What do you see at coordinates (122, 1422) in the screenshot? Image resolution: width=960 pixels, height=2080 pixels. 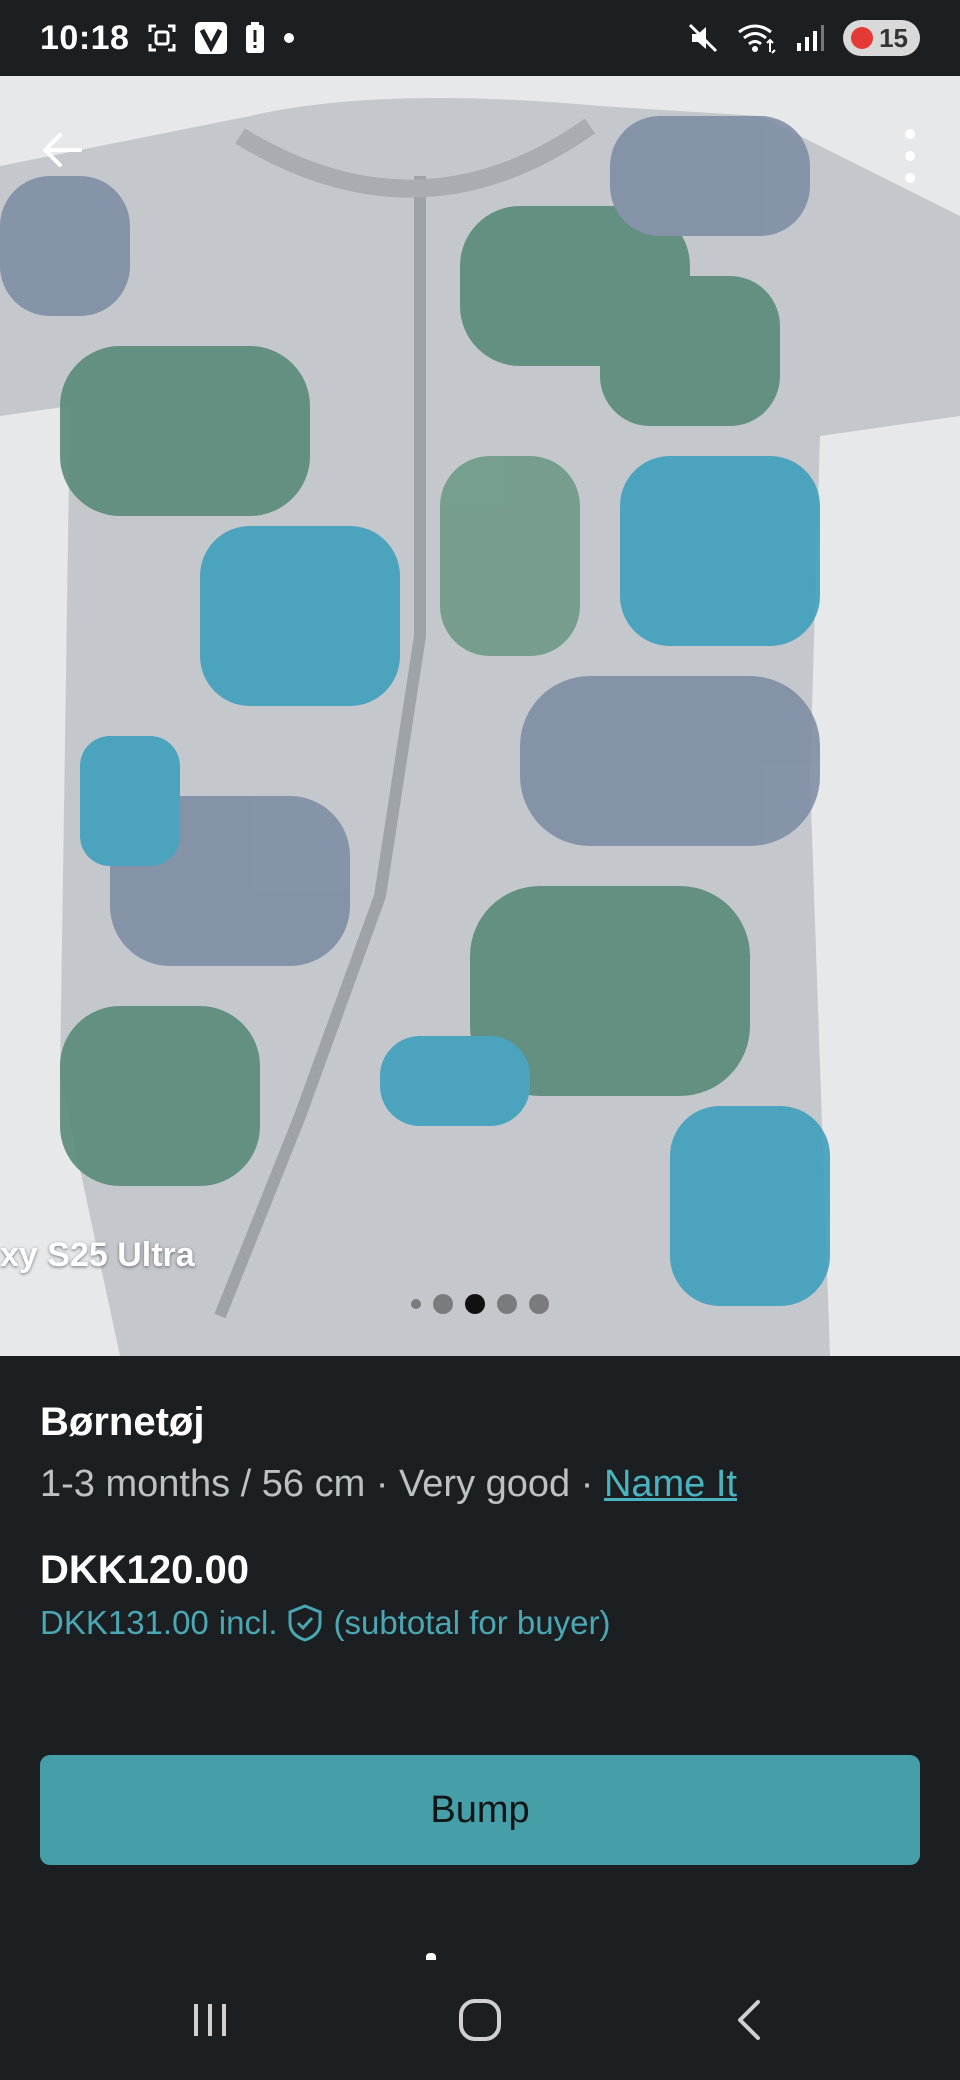 I see `item-title: Børnetøj` at bounding box center [122, 1422].